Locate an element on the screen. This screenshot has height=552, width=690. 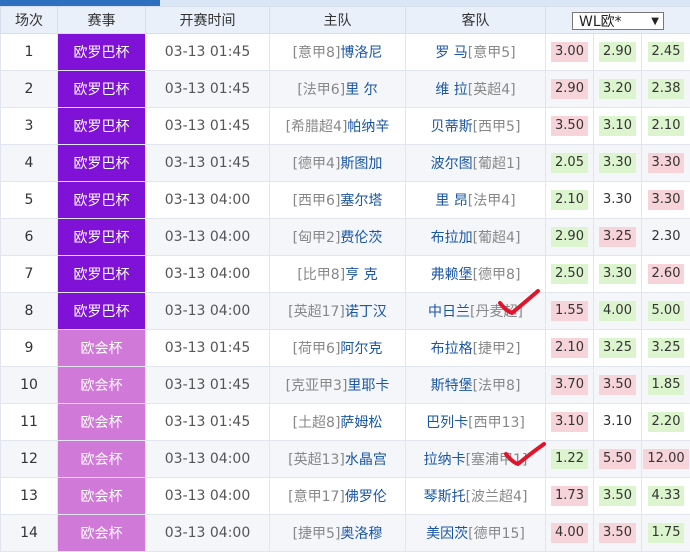
odds-draw: 2.90 is located at coordinates (617, 52).